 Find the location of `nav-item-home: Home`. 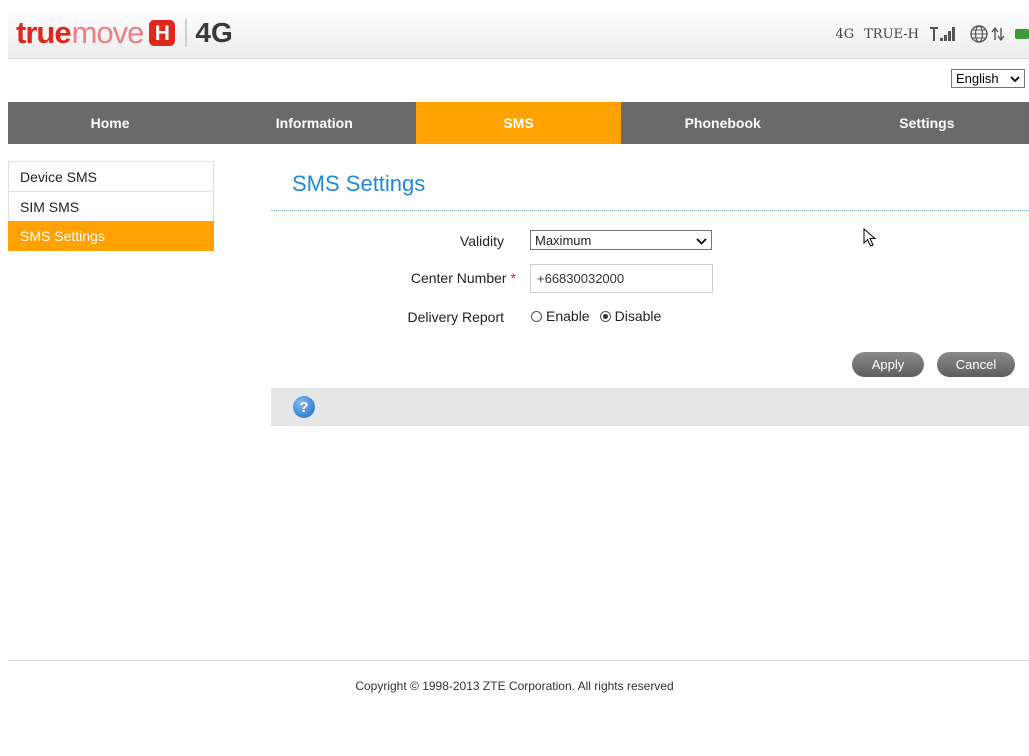

nav-item-home: Home is located at coordinates (110, 123).